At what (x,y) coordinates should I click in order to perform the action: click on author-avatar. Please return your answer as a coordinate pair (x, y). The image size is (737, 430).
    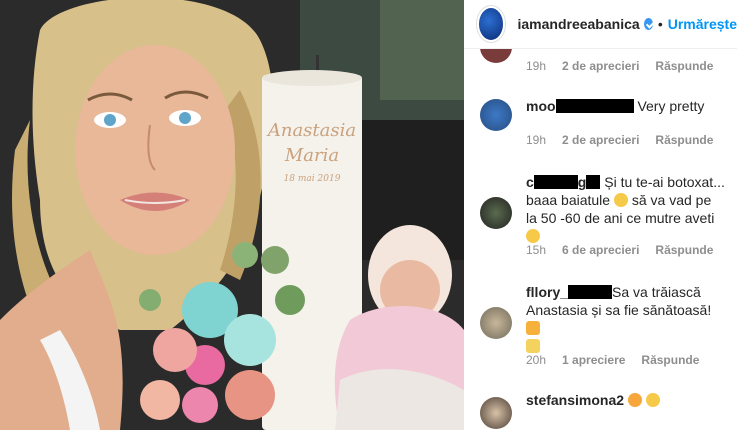
    Looking at the image, I should click on (491, 24).